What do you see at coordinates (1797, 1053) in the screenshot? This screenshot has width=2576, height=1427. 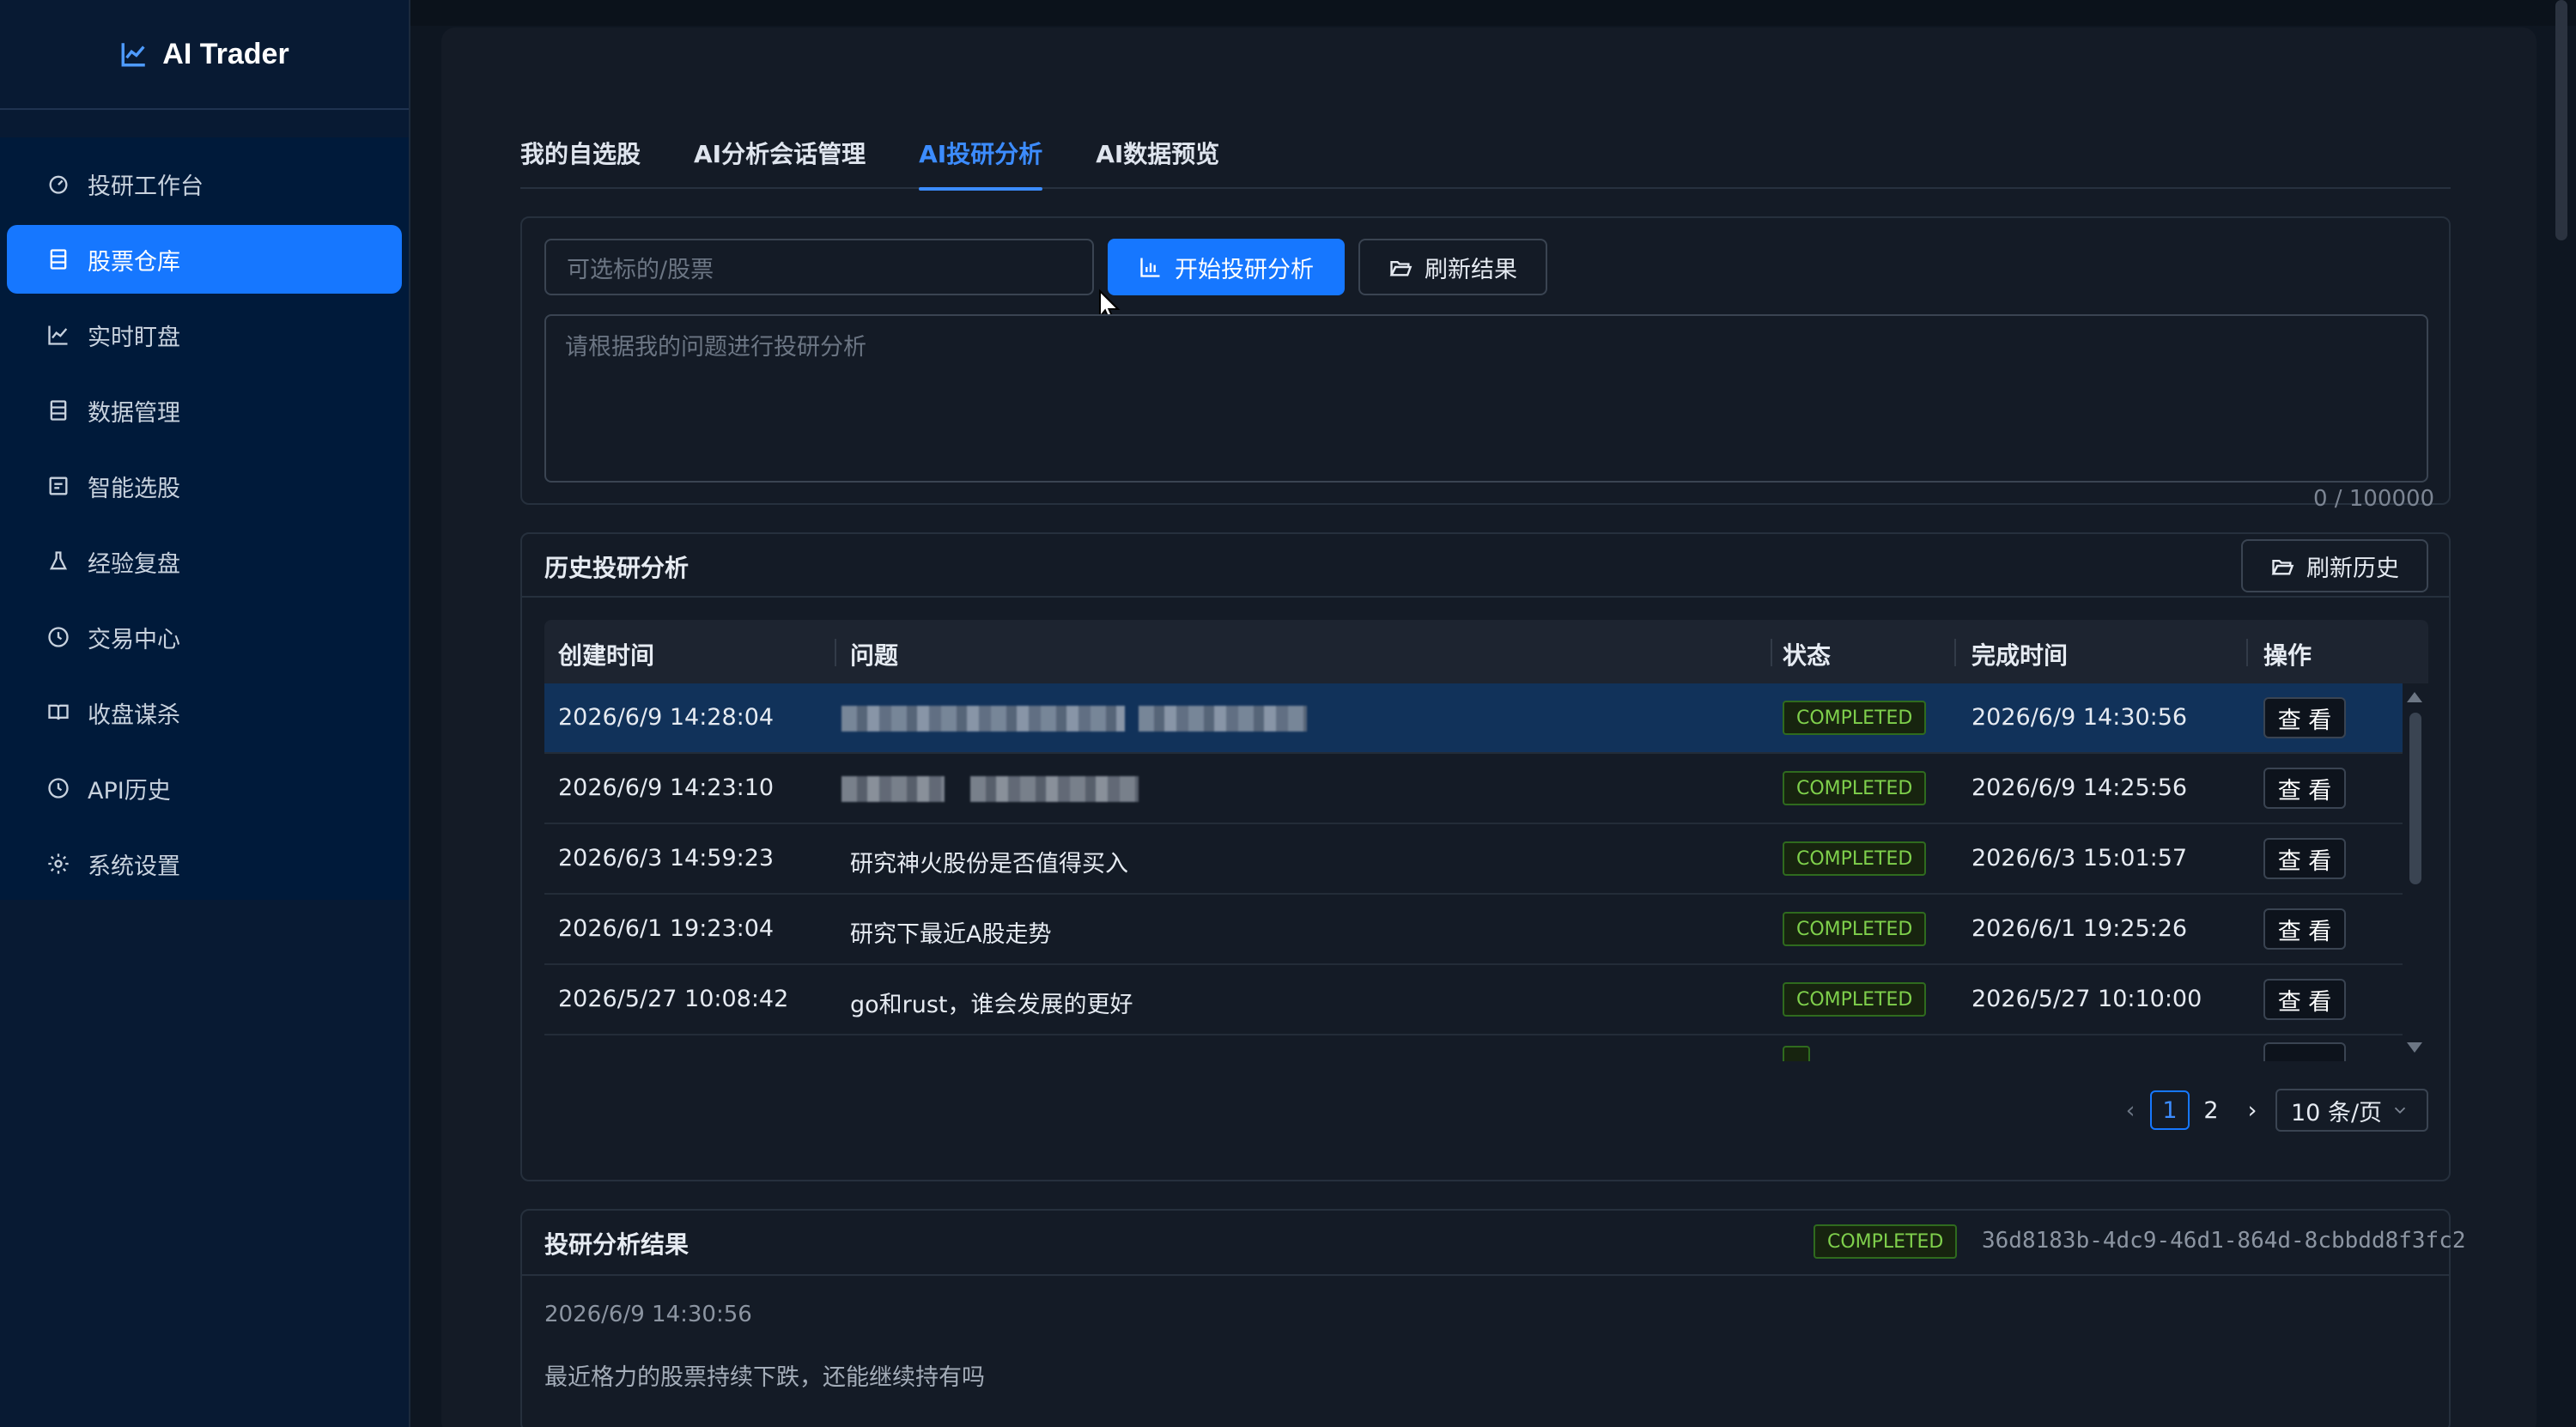 I see `status-badge` at bounding box center [1797, 1053].